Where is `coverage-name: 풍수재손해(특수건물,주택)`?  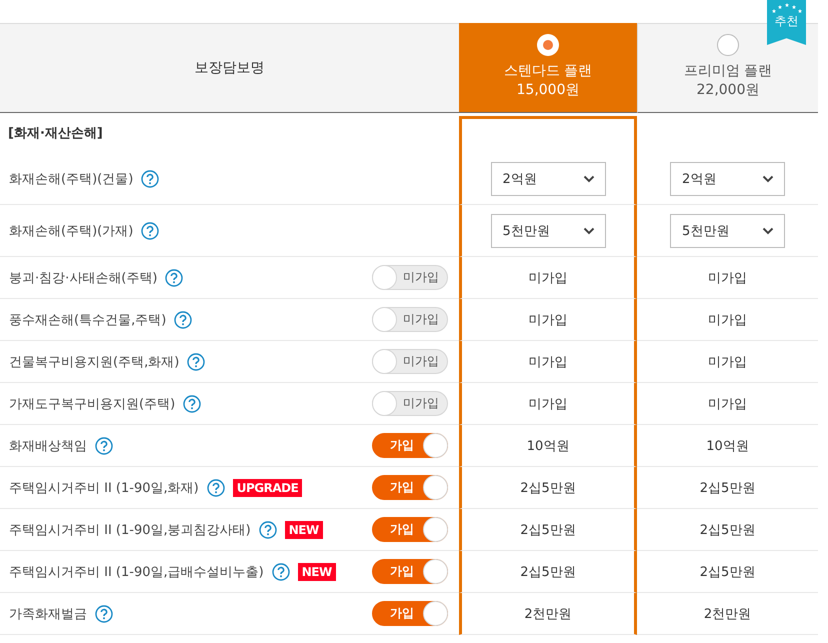
coverage-name: 풍수재손해(특수건물,주택) is located at coordinates (87, 320).